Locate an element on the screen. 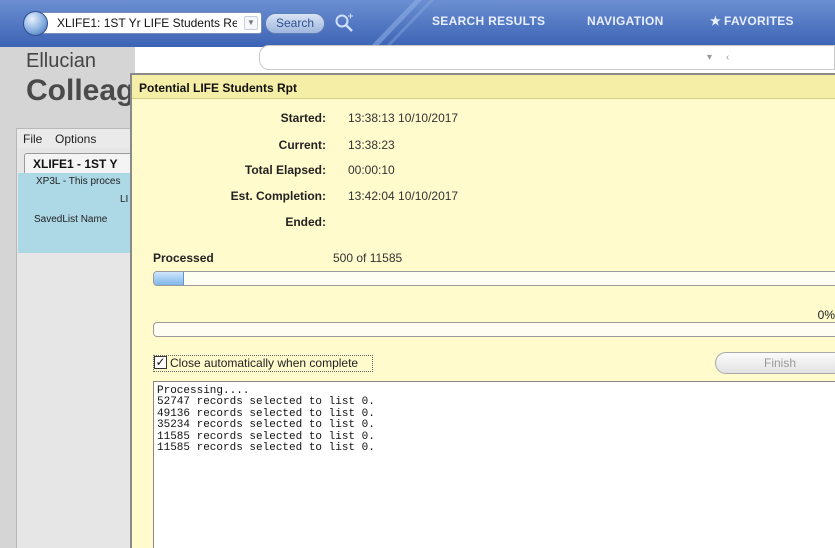 Image resolution: width=835 pixels, height=548 pixels. stat-value-started: 13:38:13 10/10/2017 is located at coordinates (403, 118).